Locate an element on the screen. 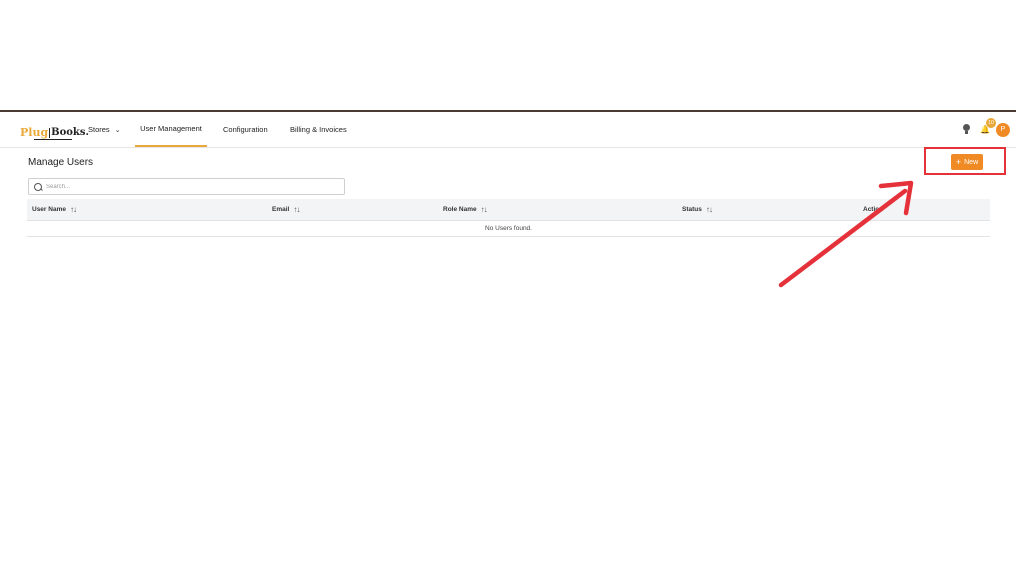  nav-billing-invoices-label: Billing & Invoices is located at coordinates (318, 129).